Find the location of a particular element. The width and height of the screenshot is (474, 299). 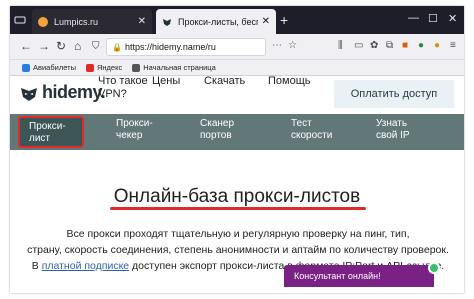

tab-title: Lumpics.ru is located at coordinates (76, 21).